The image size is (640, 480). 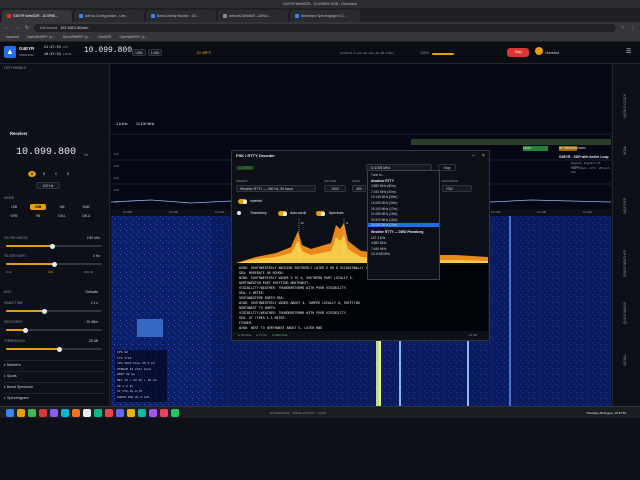 What do you see at coordinates (54, 349) in the screenshot?
I see `threshold-slider` at bounding box center [54, 349].